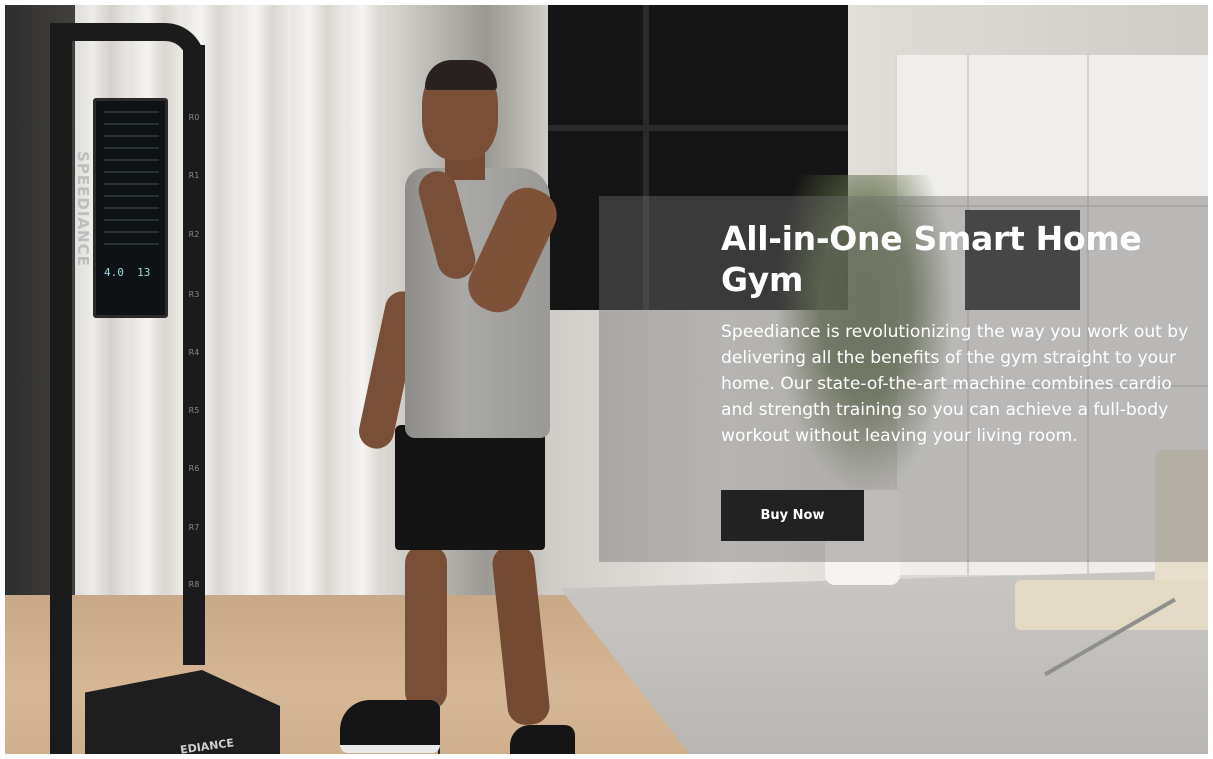 The width and height of the screenshot is (1213, 759). I want to click on screen-stats: 4.0 13, so click(127, 272).